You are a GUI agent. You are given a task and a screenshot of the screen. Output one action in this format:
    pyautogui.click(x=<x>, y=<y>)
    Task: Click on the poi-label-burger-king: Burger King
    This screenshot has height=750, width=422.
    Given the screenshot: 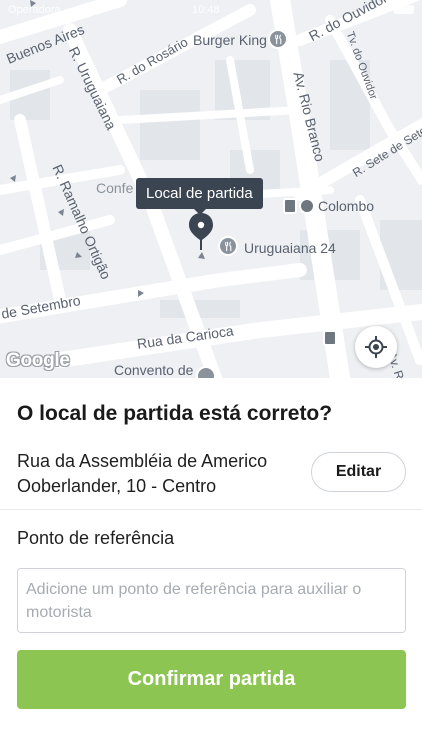 What is the action you would take?
    pyautogui.click(x=230, y=40)
    